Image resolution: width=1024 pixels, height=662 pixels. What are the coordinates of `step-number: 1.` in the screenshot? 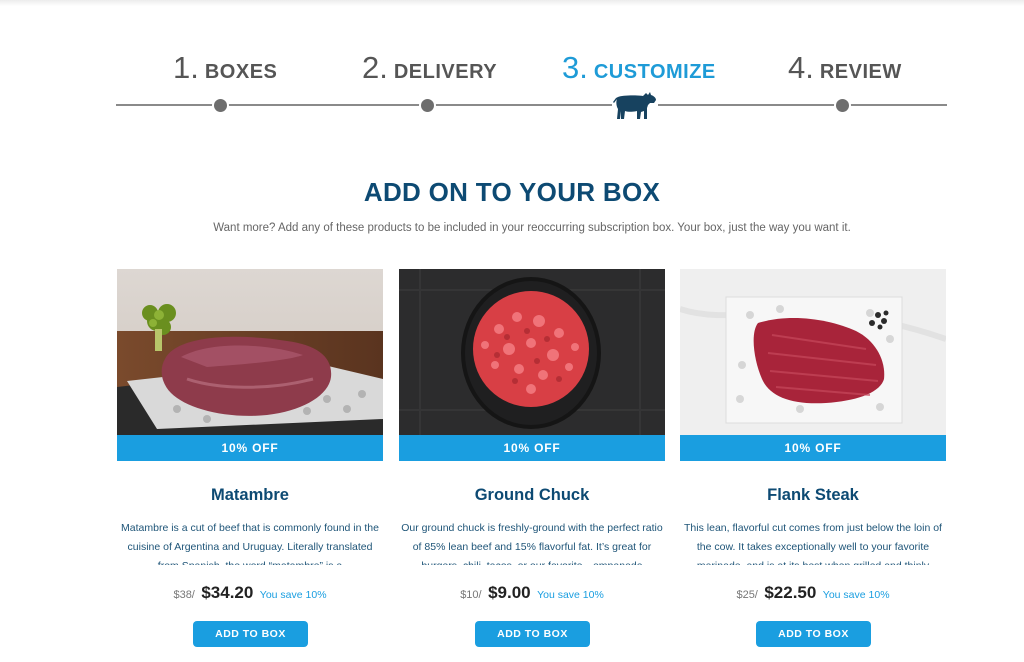 It's located at (186, 67).